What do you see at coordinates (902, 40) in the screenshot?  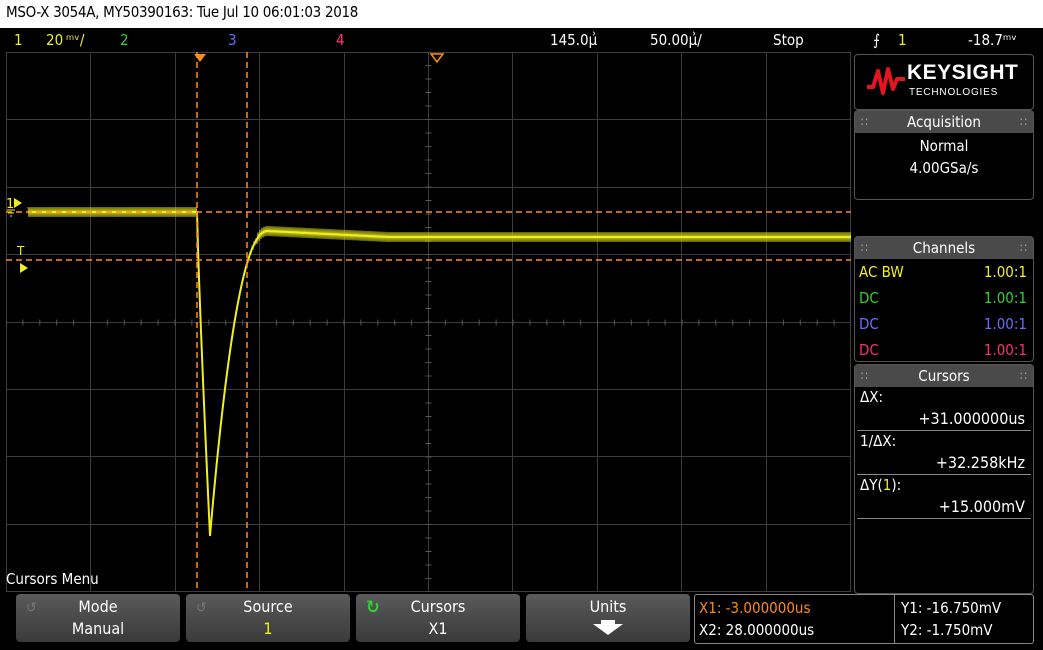 I see `trigger-source: 1` at bounding box center [902, 40].